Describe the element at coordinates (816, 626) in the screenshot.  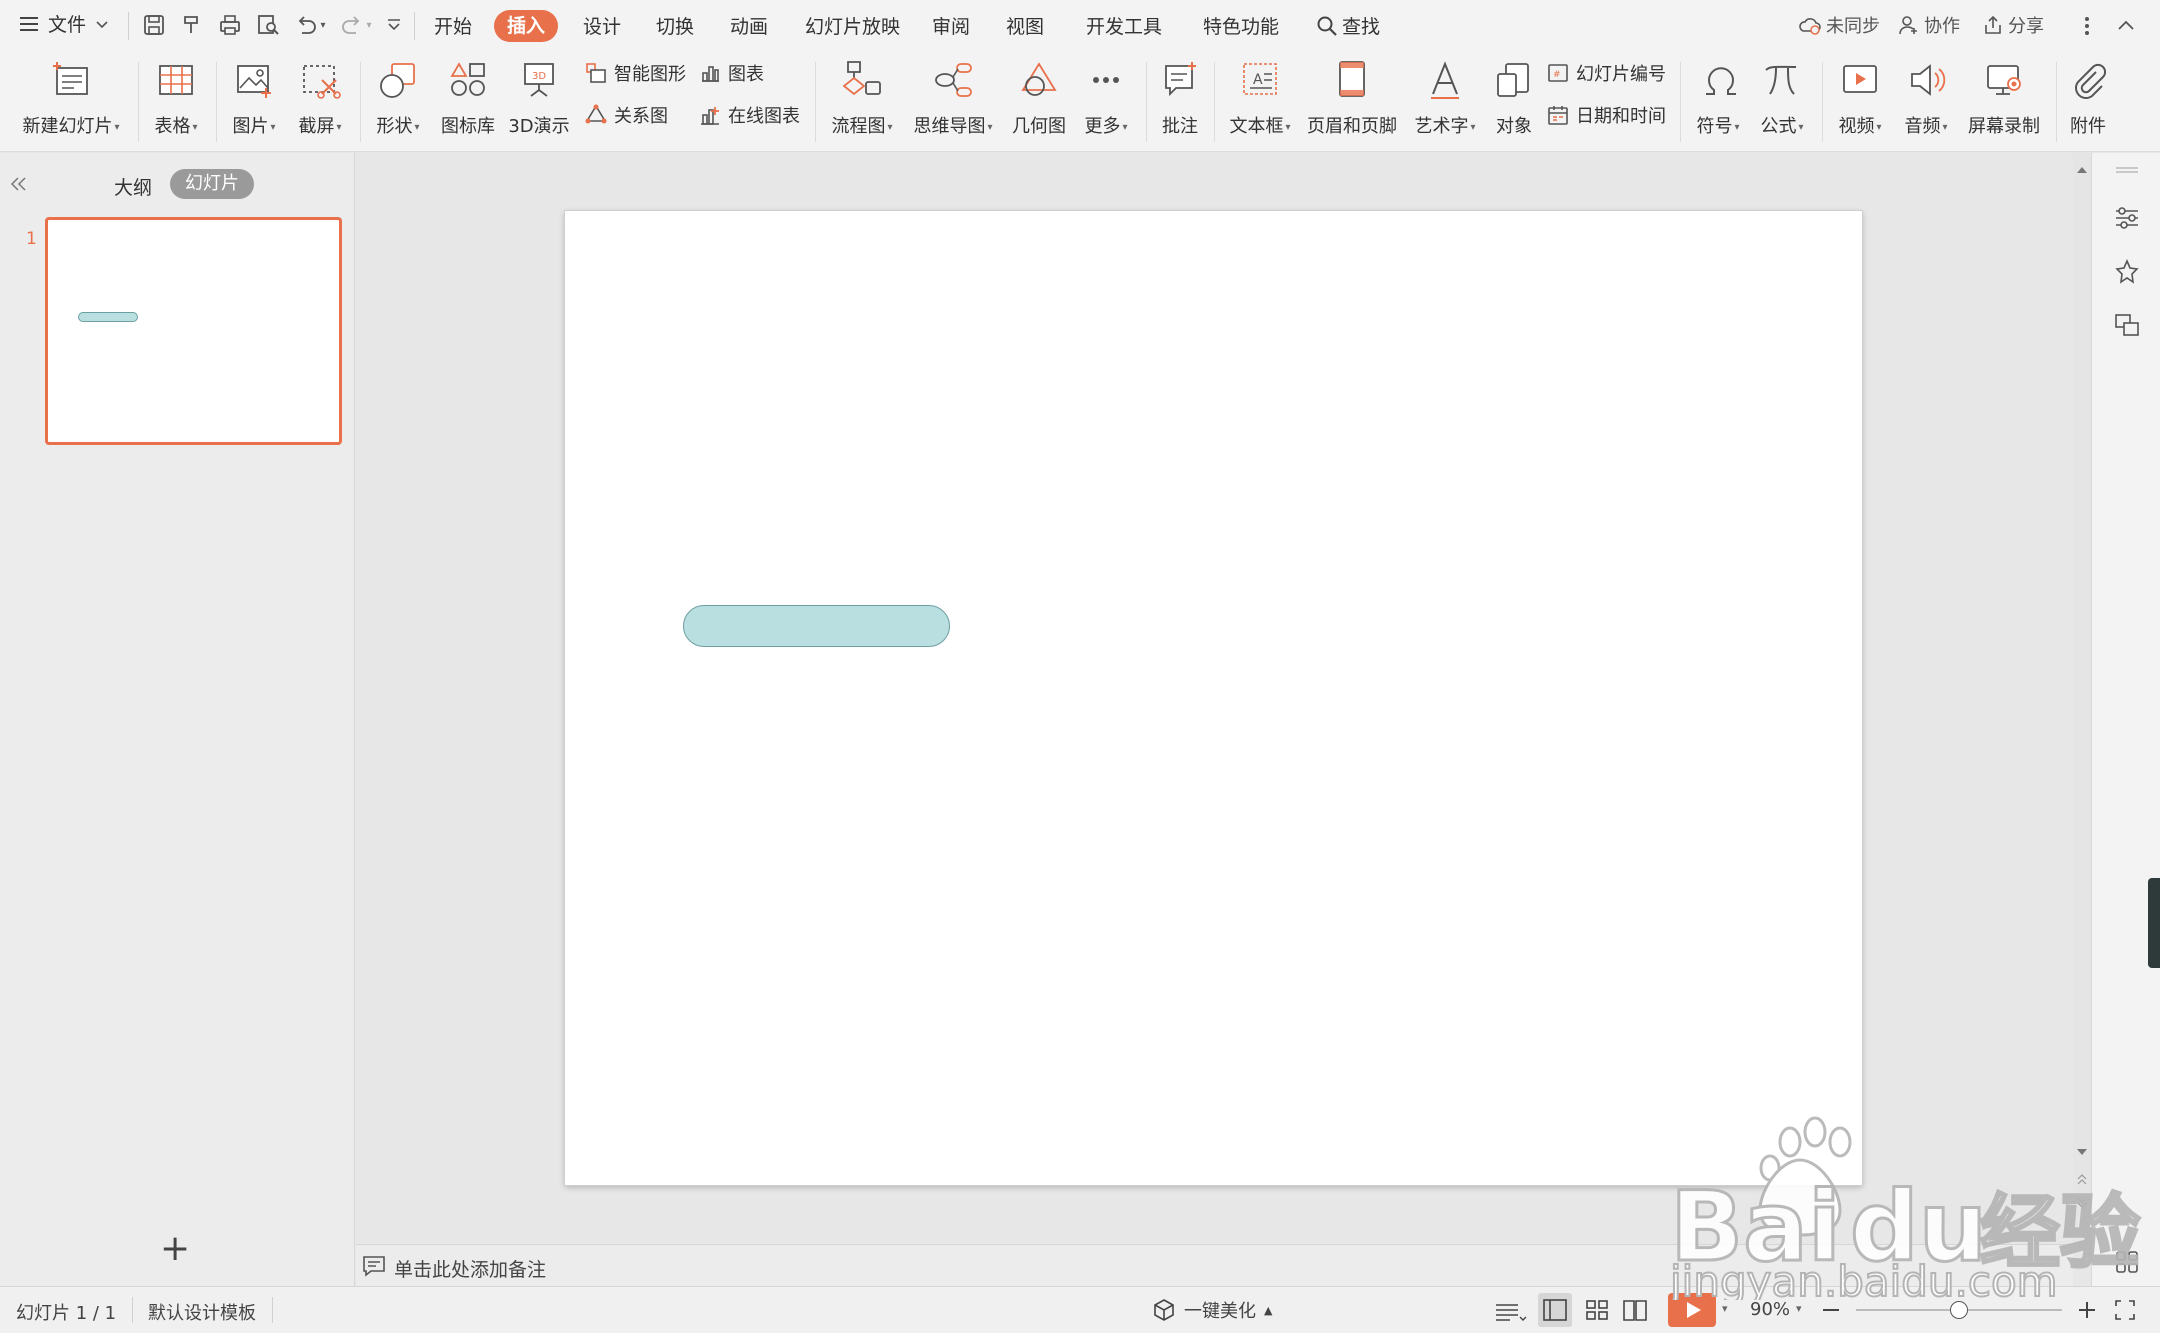
I see `rounded-rectangle-shape` at that location.